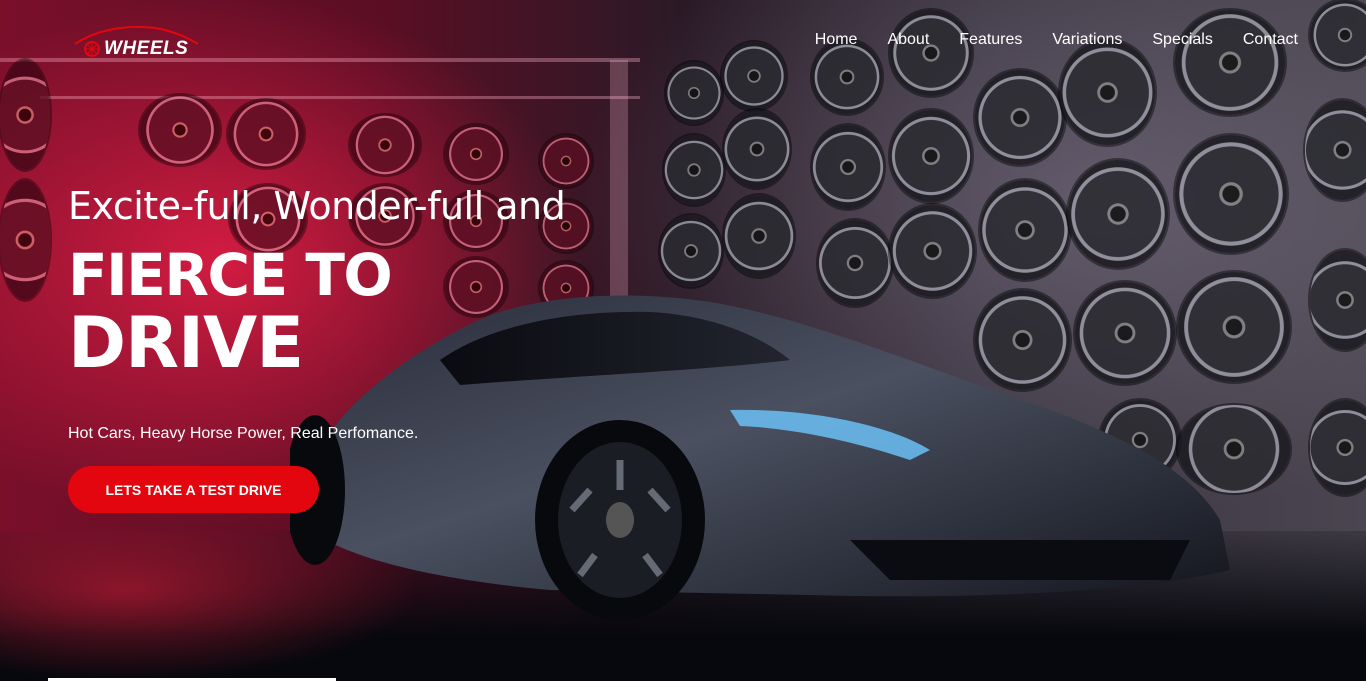  Describe the element at coordinates (1182, 40) in the screenshot. I see `nav-specials: Specials` at that location.